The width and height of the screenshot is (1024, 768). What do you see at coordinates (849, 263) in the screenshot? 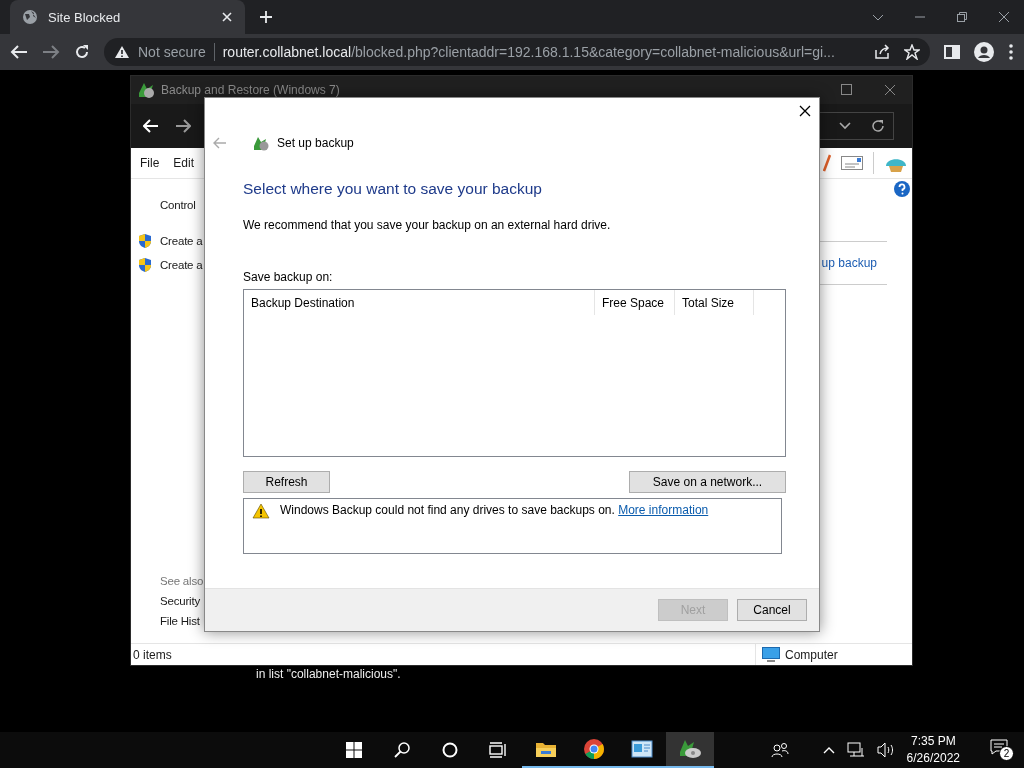
I see `link: up backup` at bounding box center [849, 263].